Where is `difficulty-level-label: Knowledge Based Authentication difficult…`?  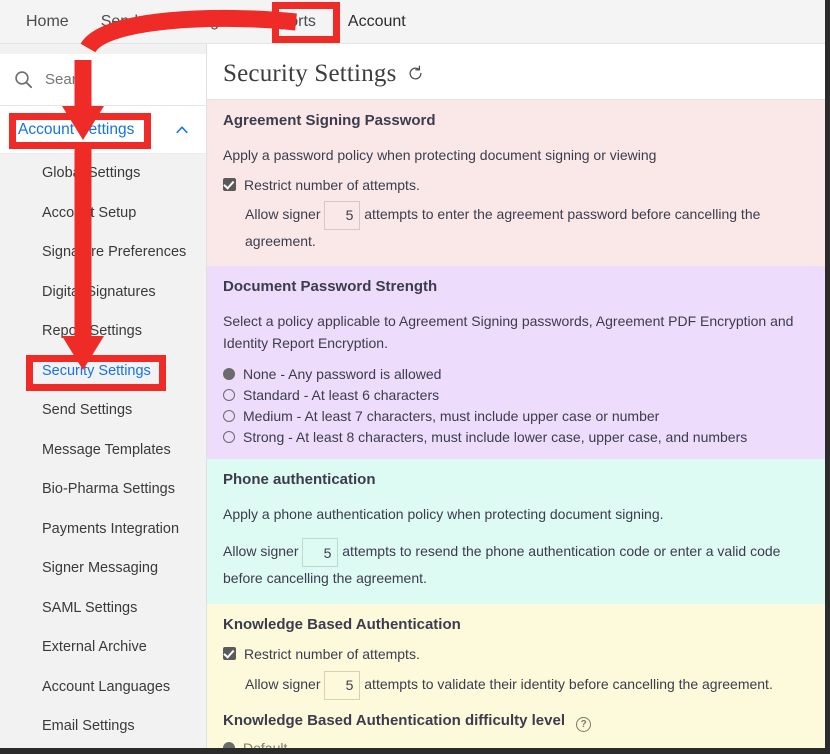
difficulty-level-label: Knowledge Based Authentication difficult… is located at coordinates (516, 722).